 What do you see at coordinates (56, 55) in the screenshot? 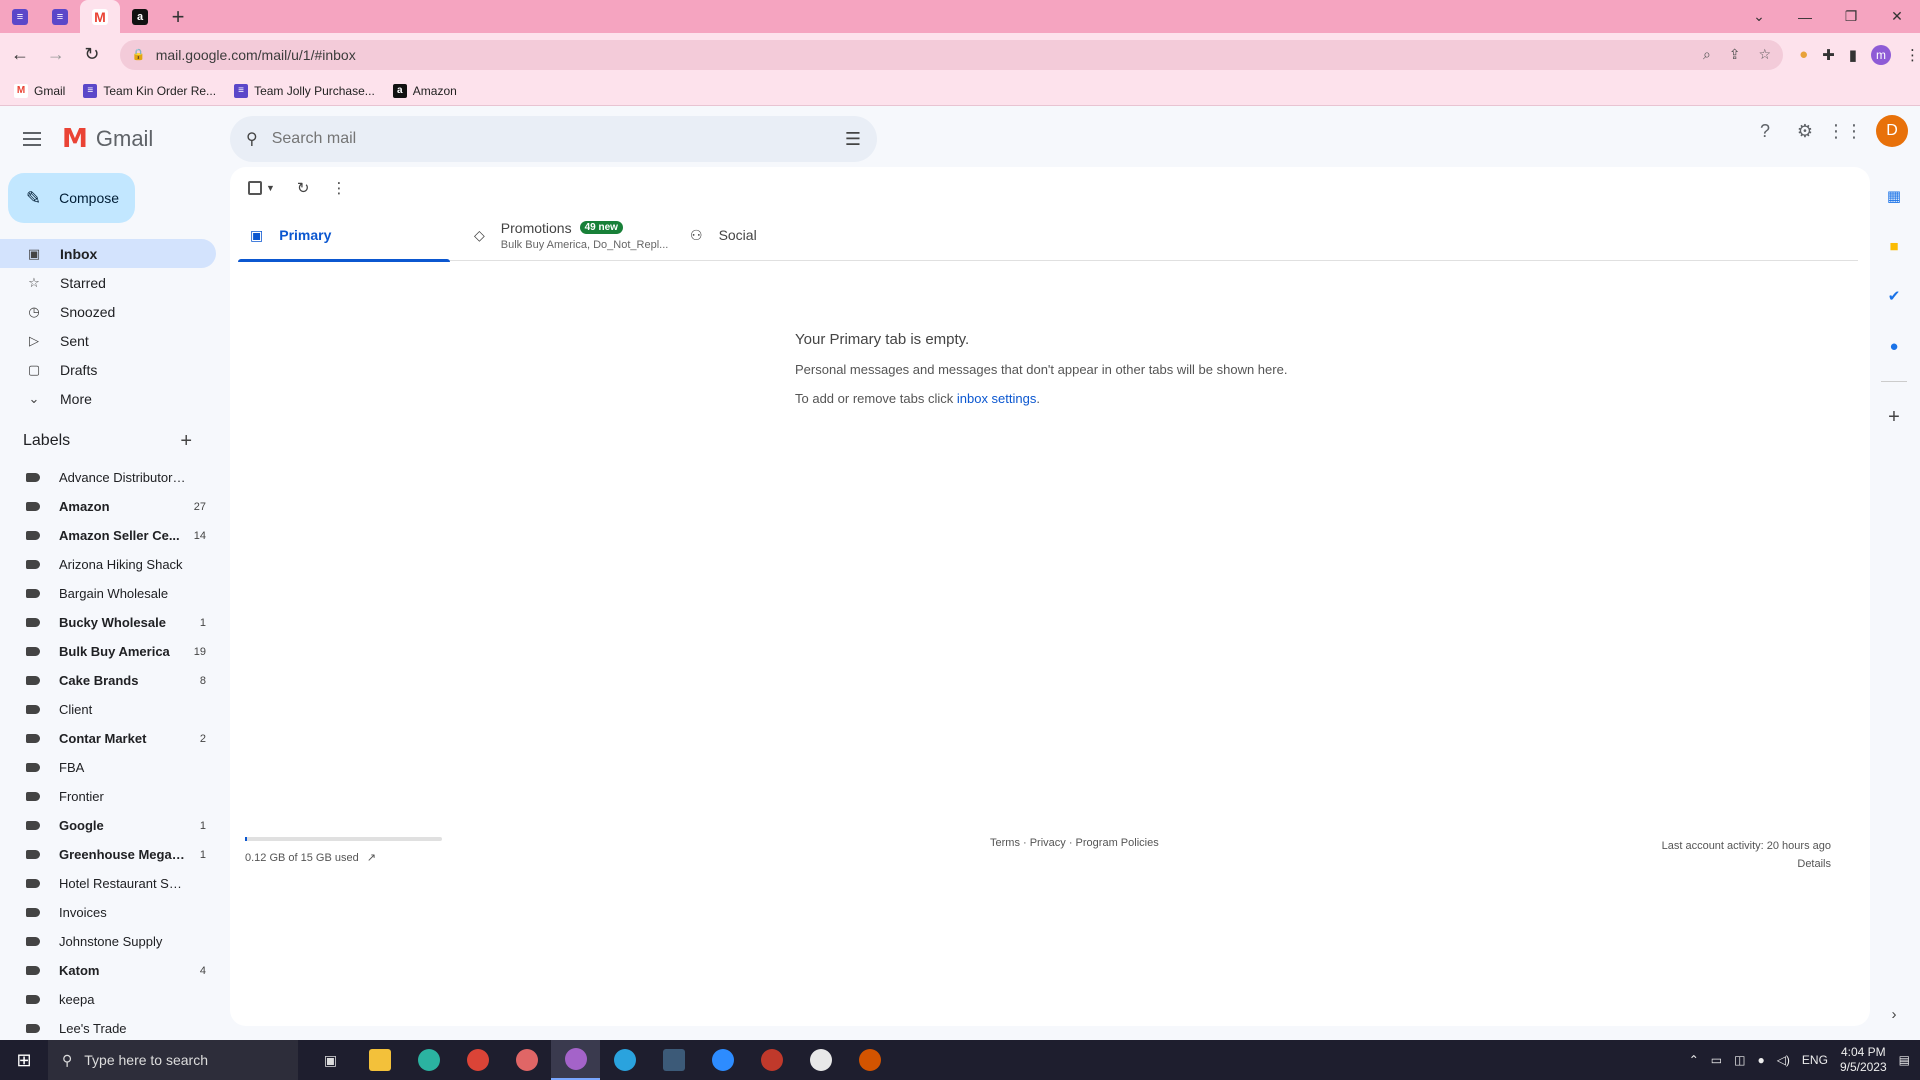
I see `forward-icon: →` at bounding box center [56, 55].